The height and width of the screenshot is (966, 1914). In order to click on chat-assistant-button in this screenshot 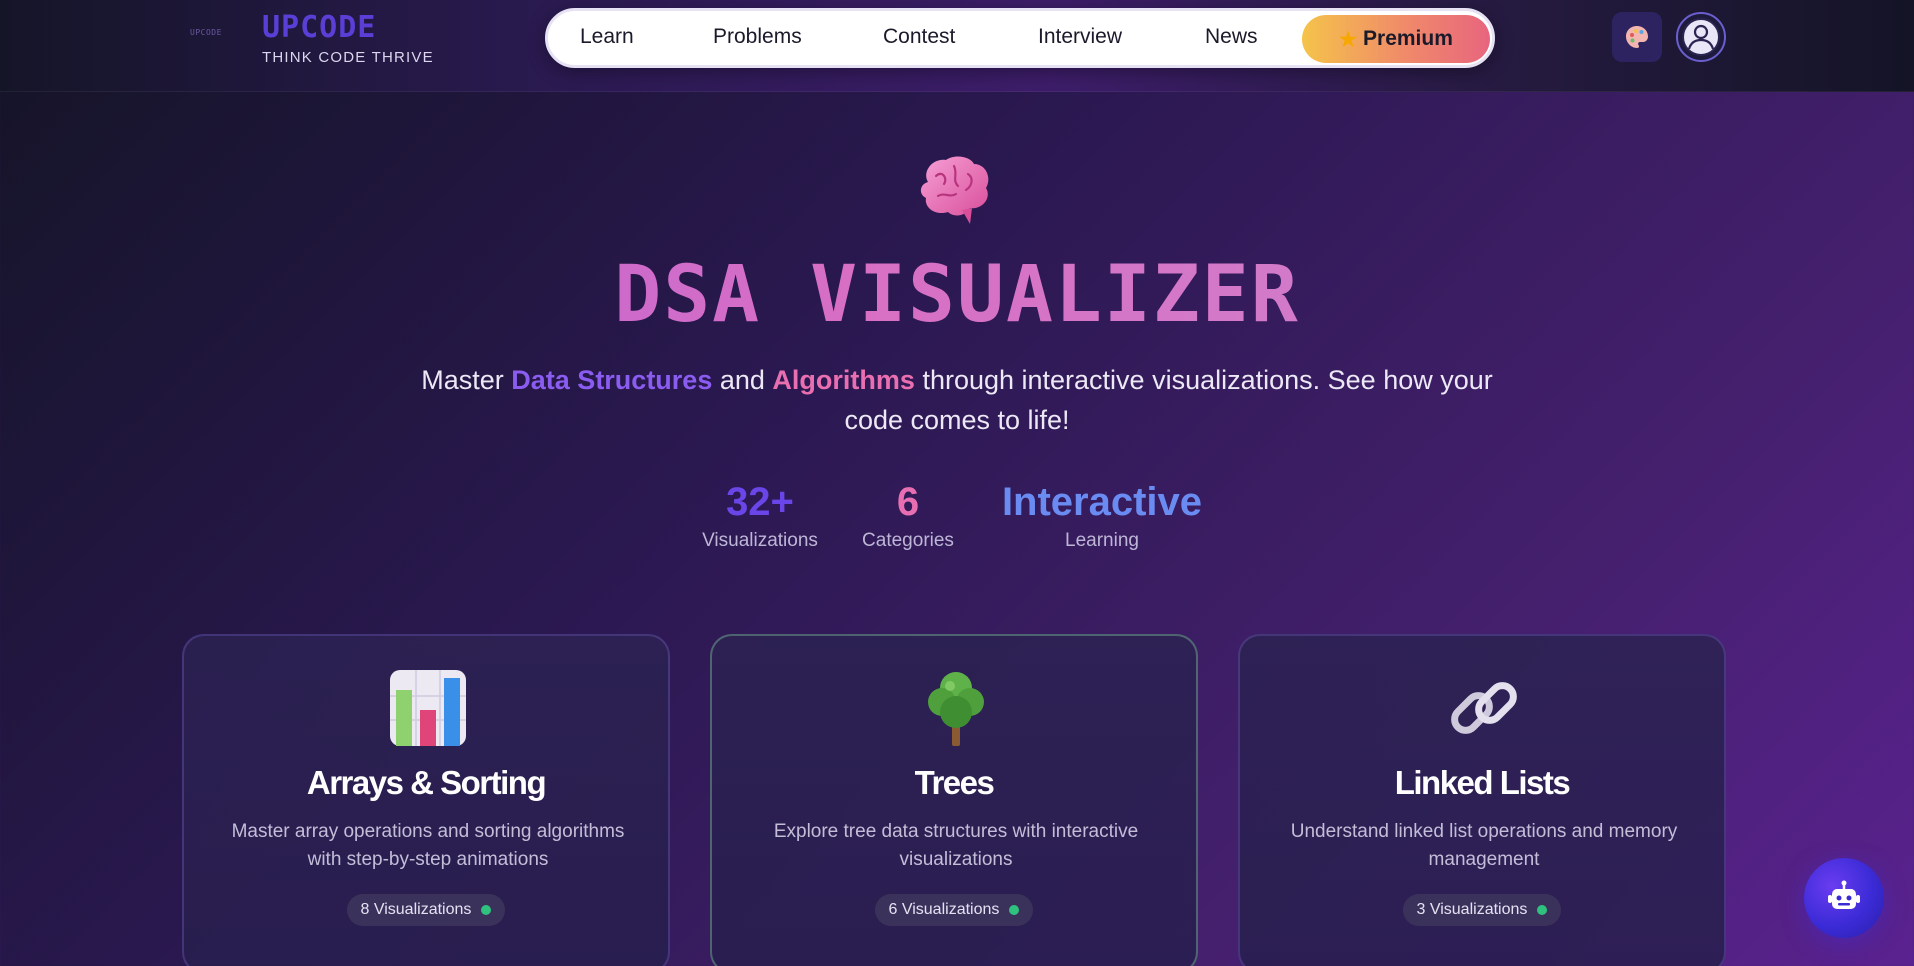, I will do `click(1844, 898)`.